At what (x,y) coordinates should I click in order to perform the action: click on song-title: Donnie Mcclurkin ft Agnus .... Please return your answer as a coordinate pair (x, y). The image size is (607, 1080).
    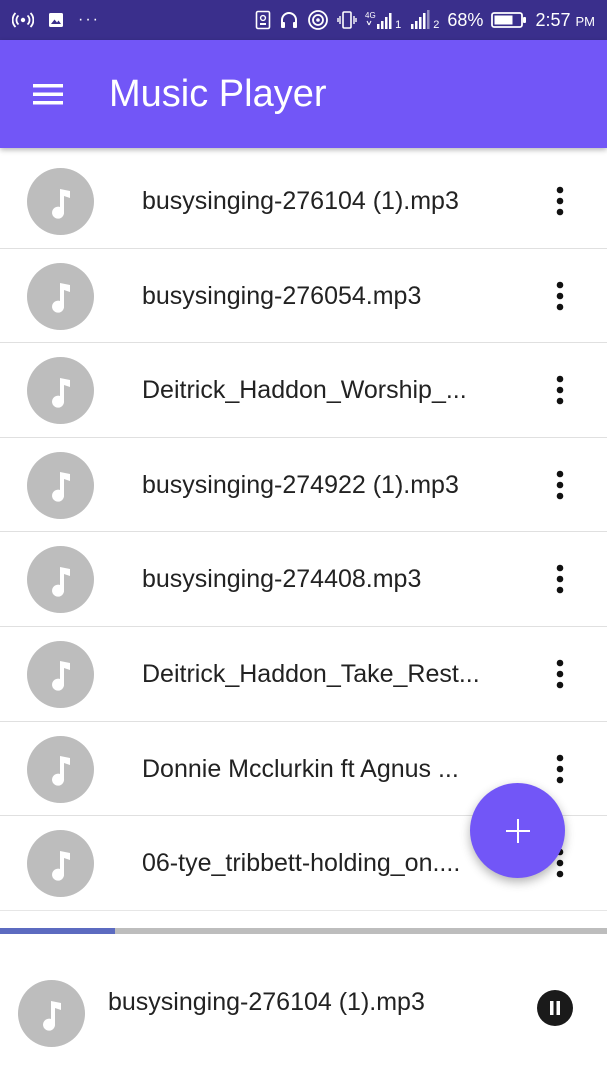
    Looking at the image, I should click on (300, 768).